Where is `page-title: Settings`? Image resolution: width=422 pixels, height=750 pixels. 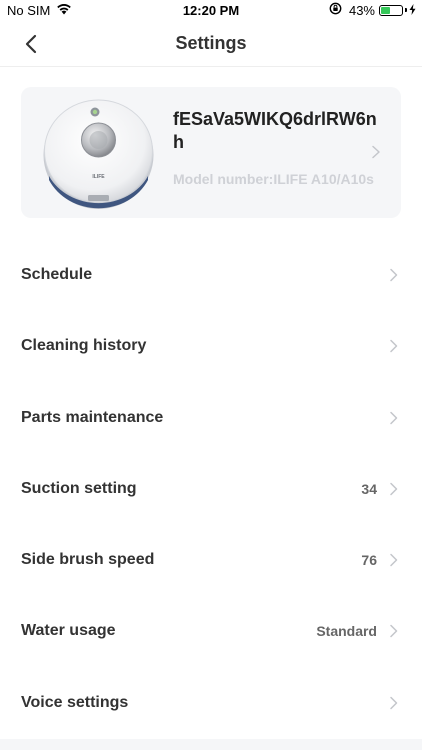 page-title: Settings is located at coordinates (211, 43).